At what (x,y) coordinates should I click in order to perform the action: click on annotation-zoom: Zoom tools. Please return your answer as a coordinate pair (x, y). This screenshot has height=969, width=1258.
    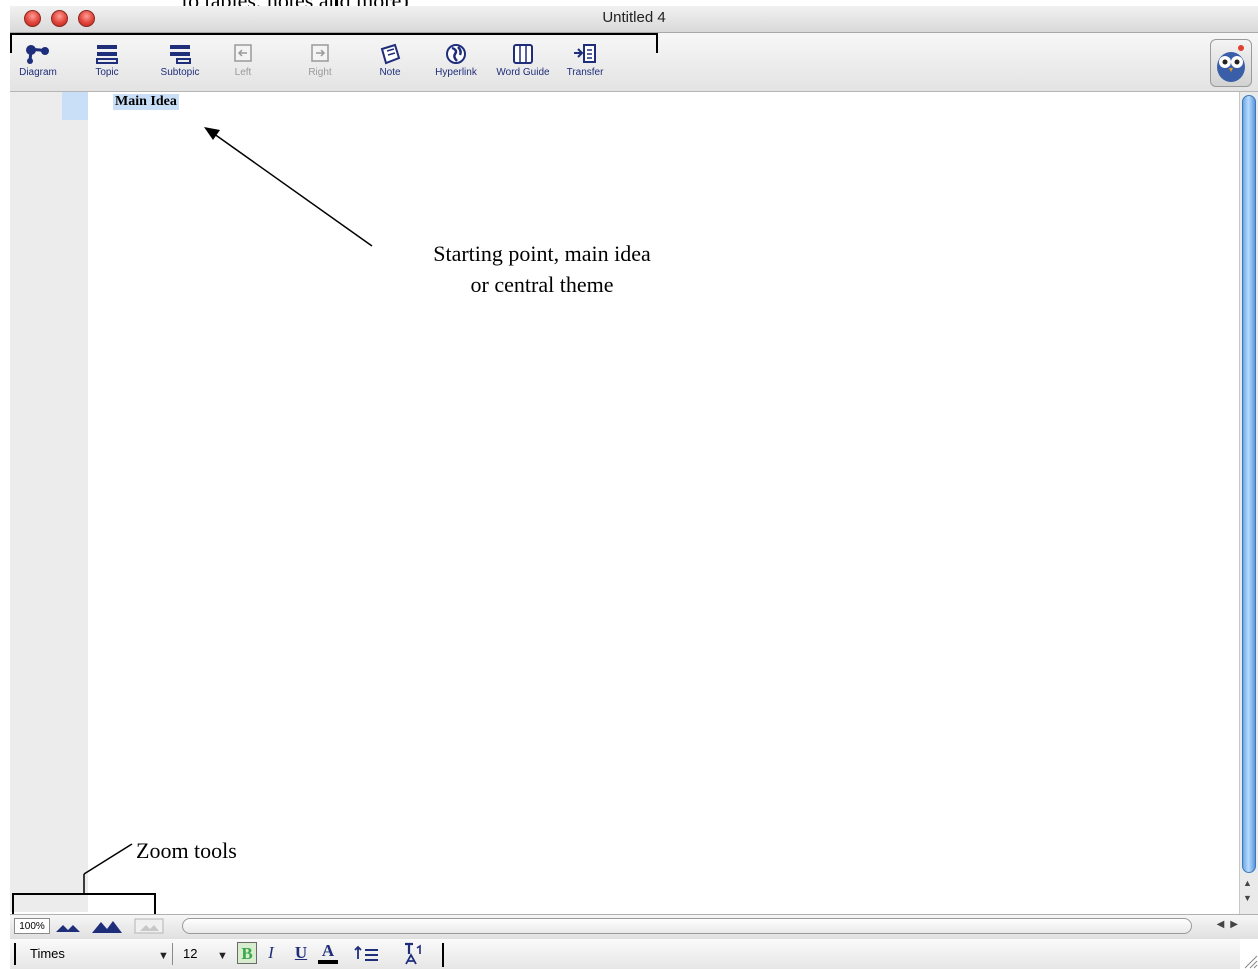
    Looking at the image, I should click on (186, 850).